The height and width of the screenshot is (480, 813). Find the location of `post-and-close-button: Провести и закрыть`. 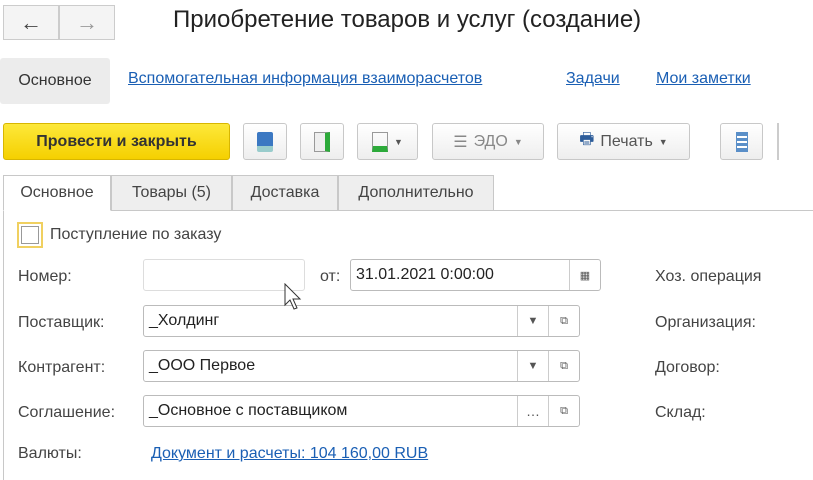

post-and-close-button: Провести и закрыть is located at coordinates (116, 141).